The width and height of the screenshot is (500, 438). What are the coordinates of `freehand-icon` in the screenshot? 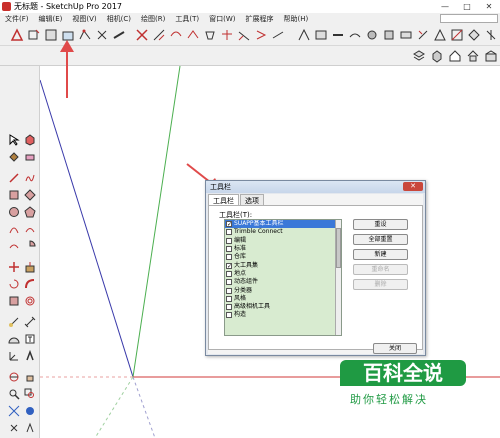 It's located at (30, 178).